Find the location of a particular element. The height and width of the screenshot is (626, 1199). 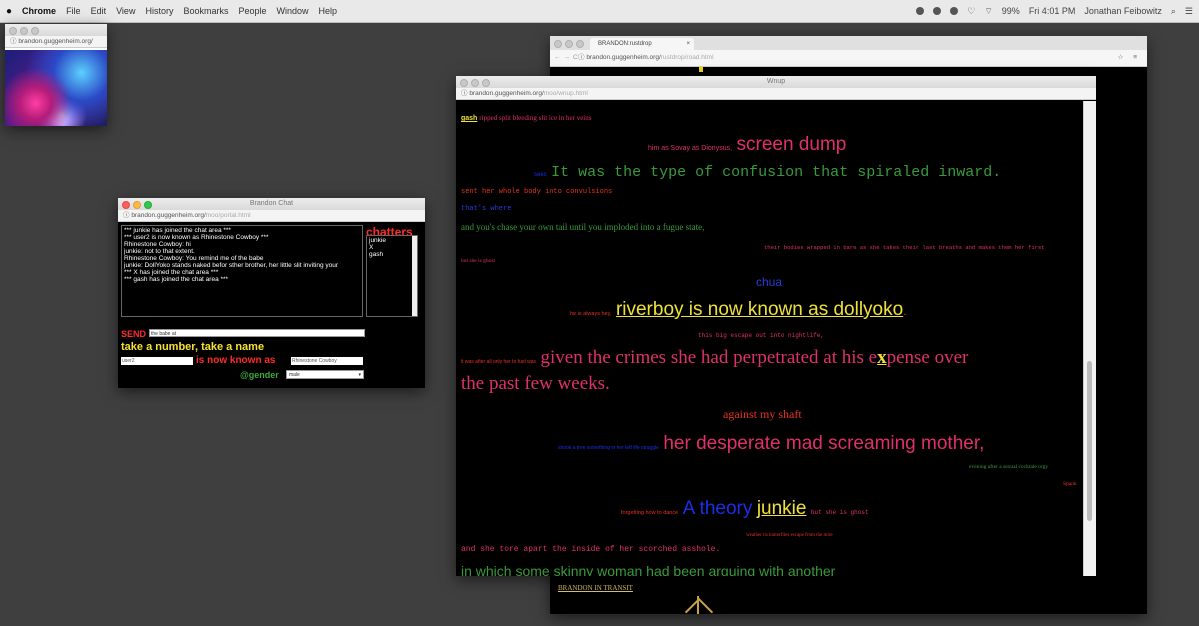

wifi-icon: ⌔ is located at coordinates (988, 11).